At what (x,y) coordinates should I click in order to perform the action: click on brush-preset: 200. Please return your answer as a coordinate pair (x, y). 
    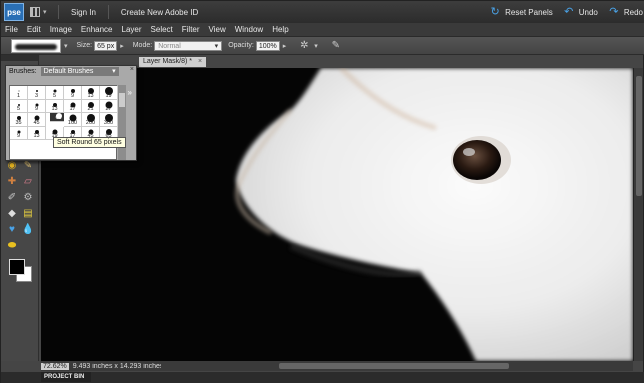
    Looking at the image, I should click on (91, 120).